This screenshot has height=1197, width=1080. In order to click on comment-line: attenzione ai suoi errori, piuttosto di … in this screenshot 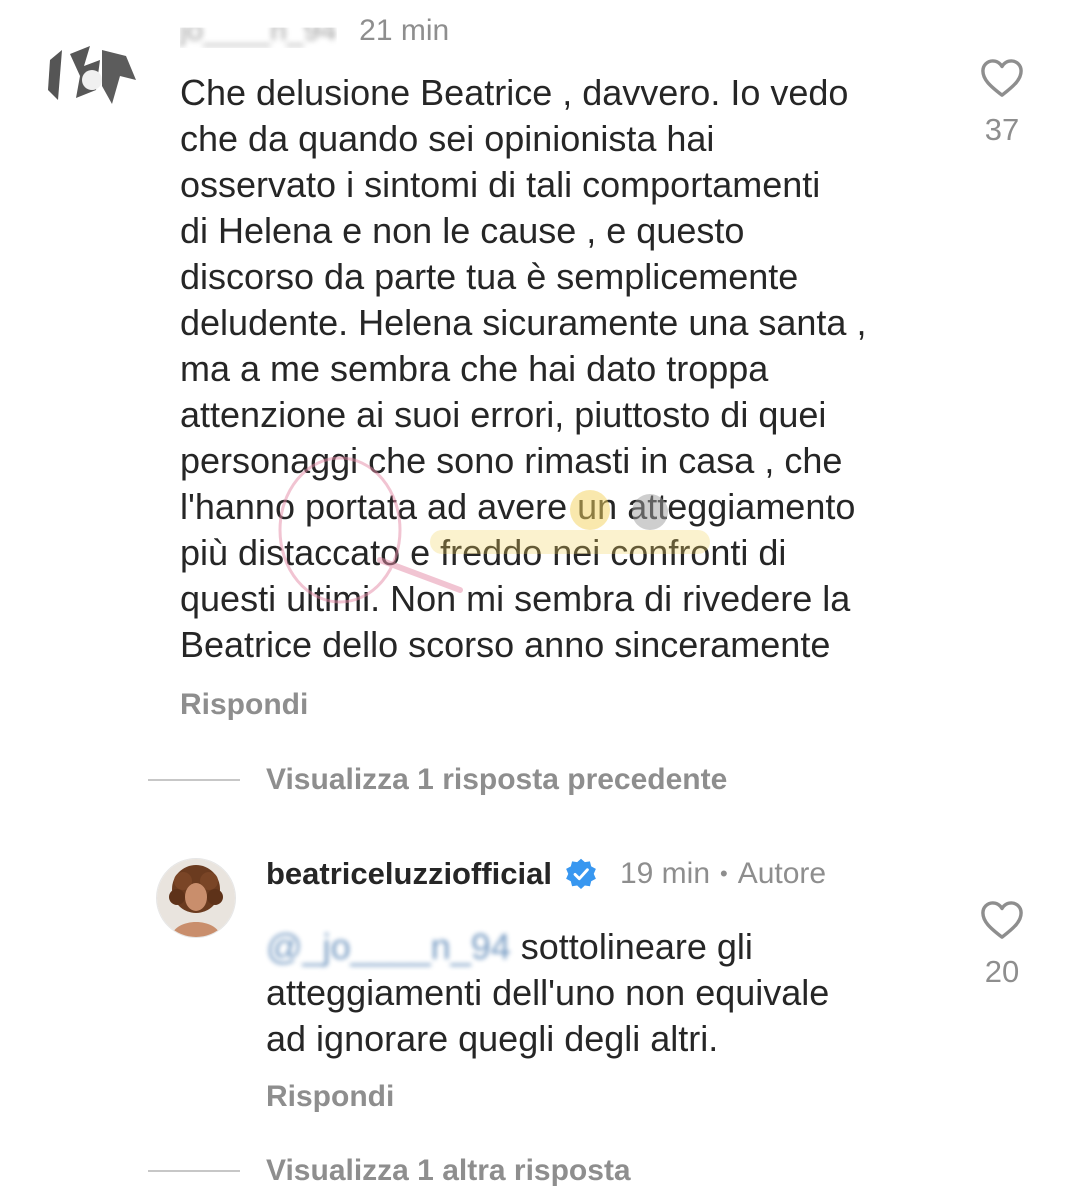, I will do `click(503, 414)`.